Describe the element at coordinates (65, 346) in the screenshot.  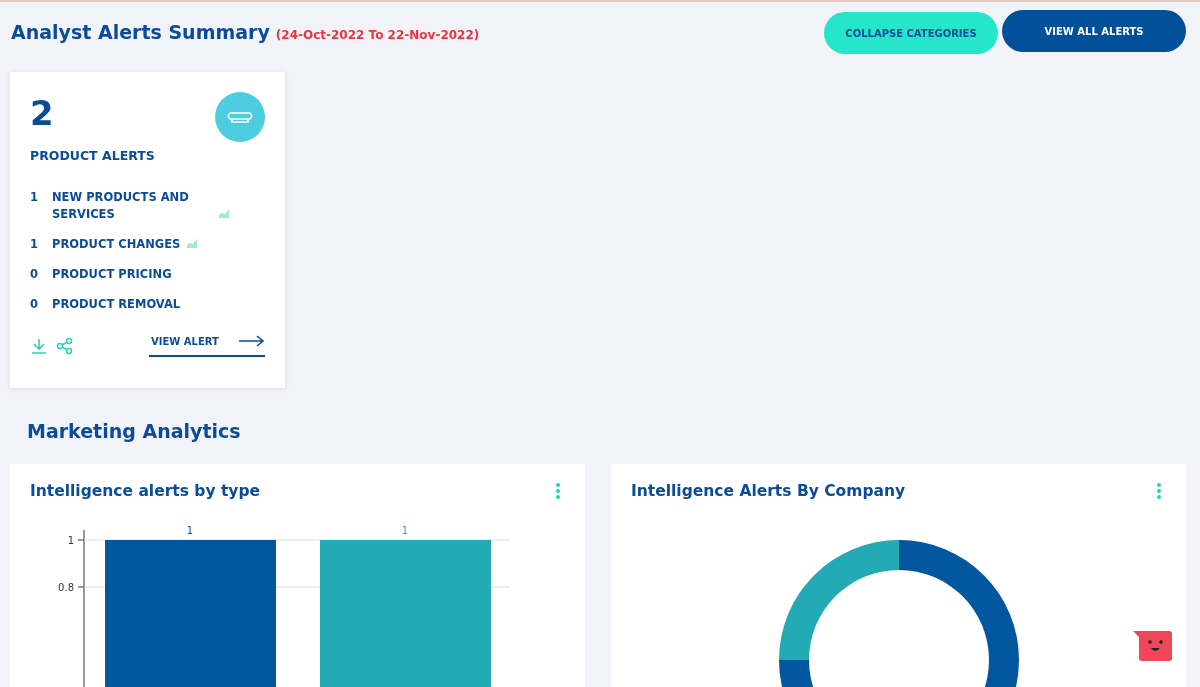
I see `share-icon` at that location.